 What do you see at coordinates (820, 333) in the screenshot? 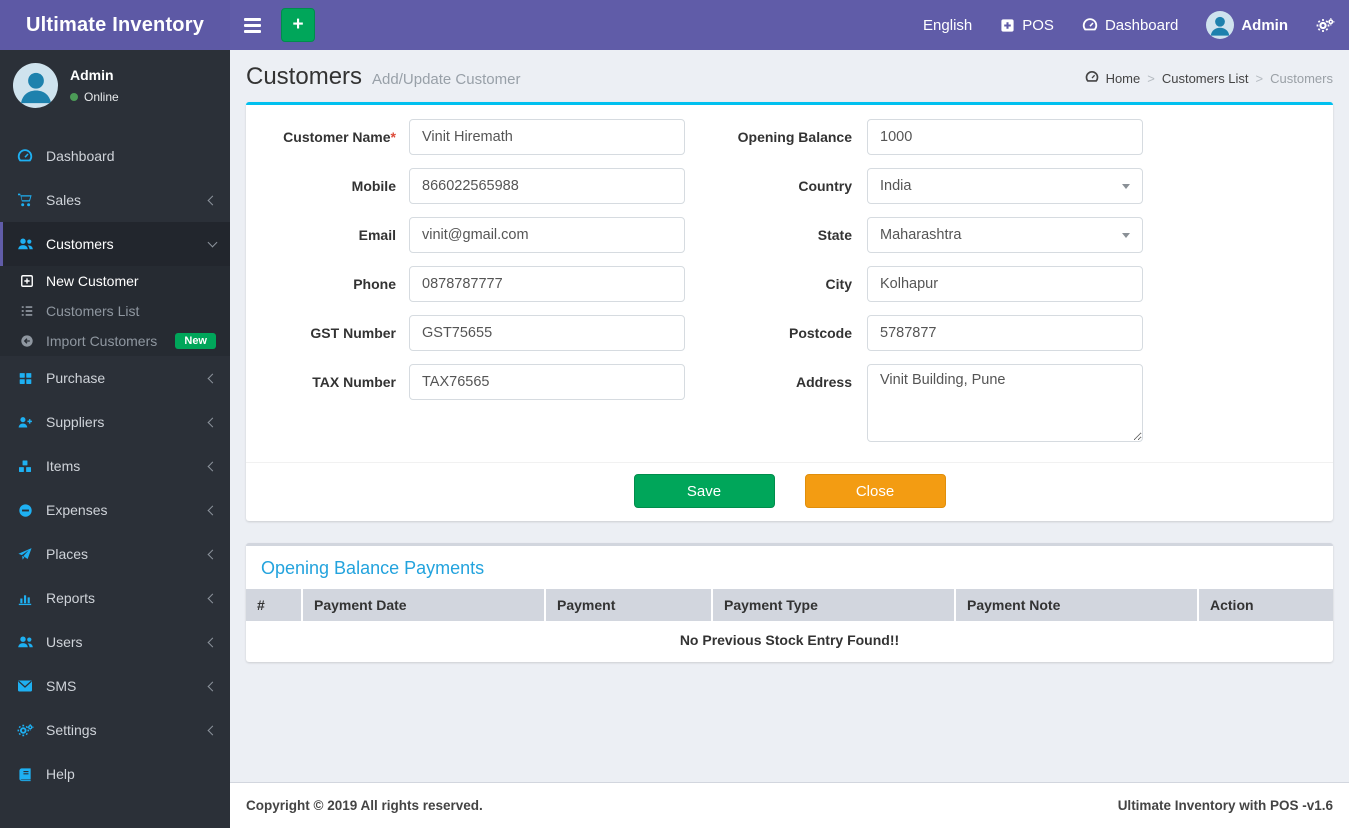
I see `postcode-label: Postcode` at bounding box center [820, 333].